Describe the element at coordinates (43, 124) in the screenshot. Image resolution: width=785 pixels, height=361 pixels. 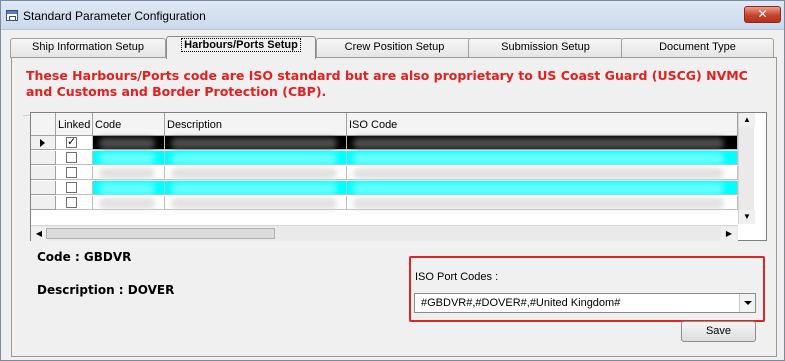
I see `grid-corner` at that location.